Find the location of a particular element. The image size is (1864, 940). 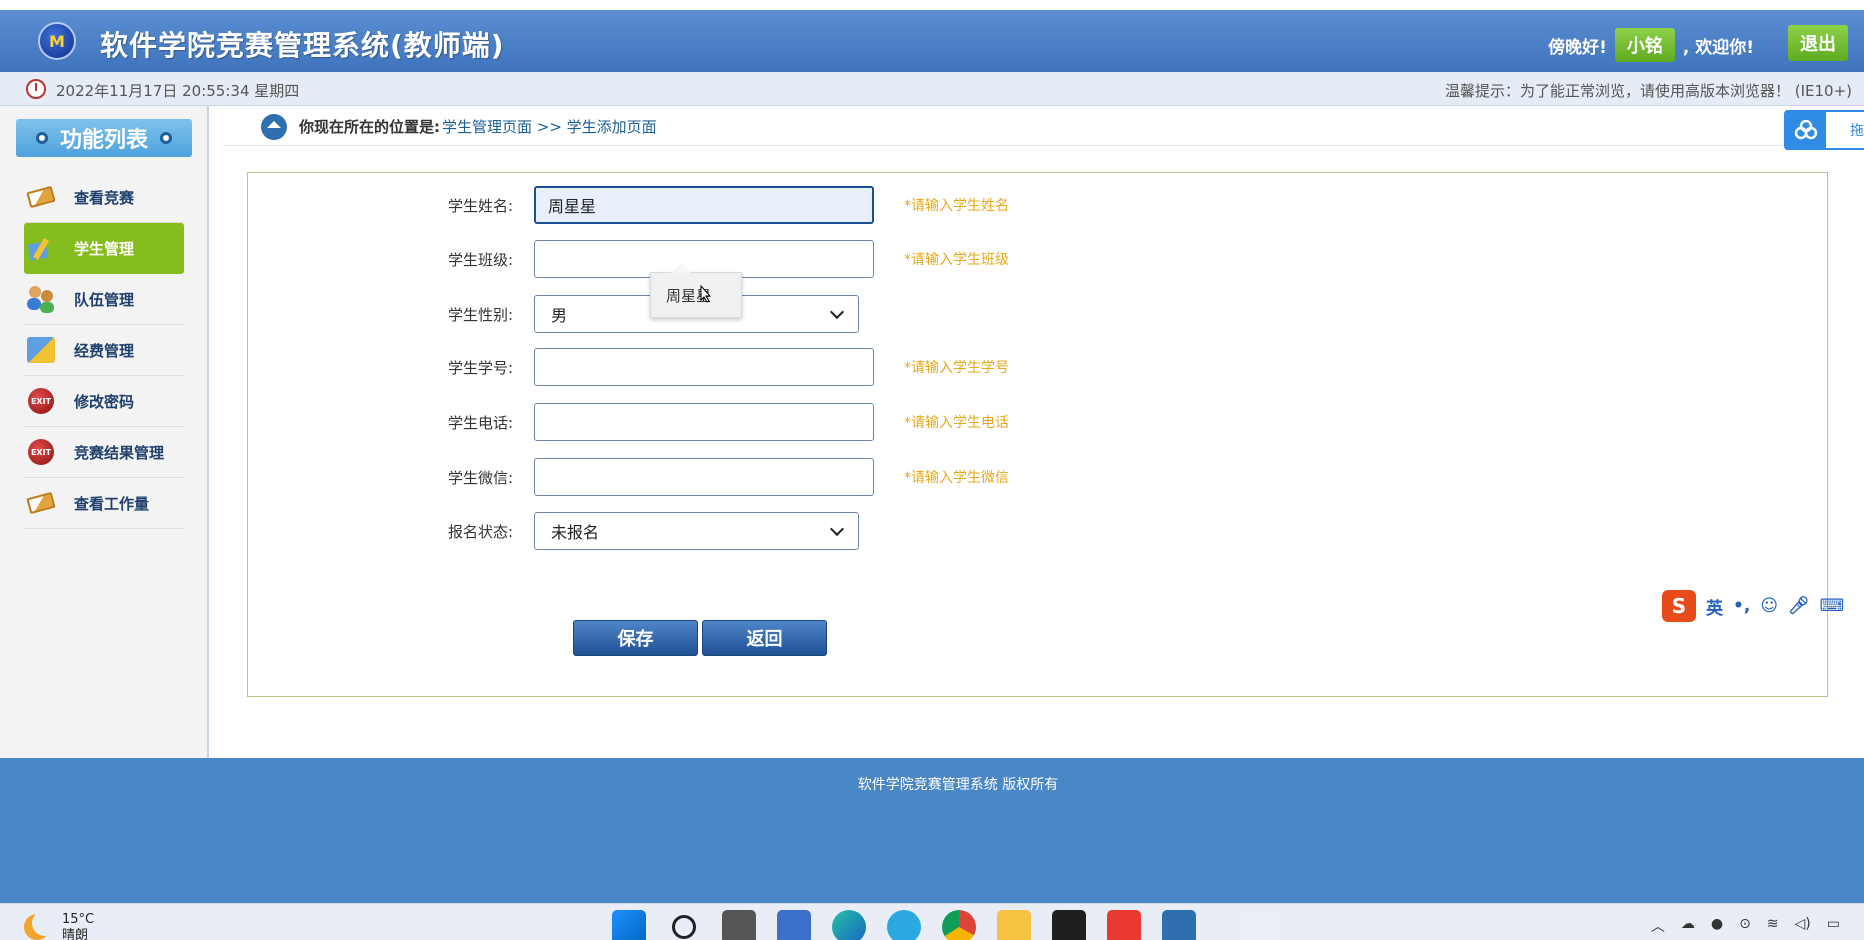

top-header: M 软件学院竞赛管理系统(教师端) 傍晚好! 小铭 , 欢迎你! 退出 is located at coordinates (932, 41).